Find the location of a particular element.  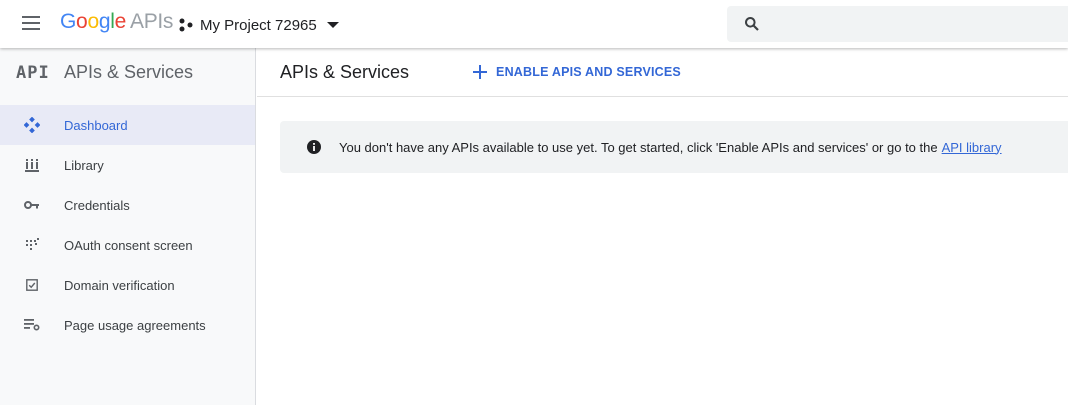

sidebar-title: APIs & Services is located at coordinates (129, 72).